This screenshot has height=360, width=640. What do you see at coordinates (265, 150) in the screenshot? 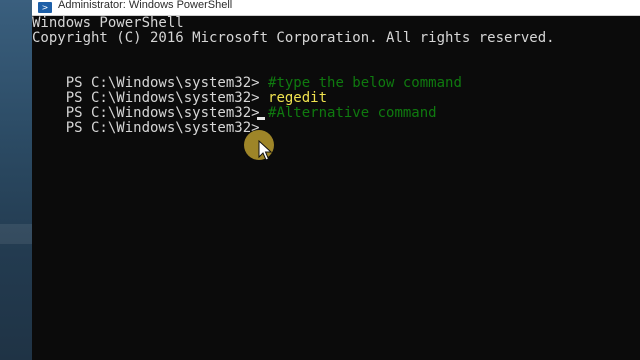
I see `mouse-pointer-icon` at bounding box center [265, 150].